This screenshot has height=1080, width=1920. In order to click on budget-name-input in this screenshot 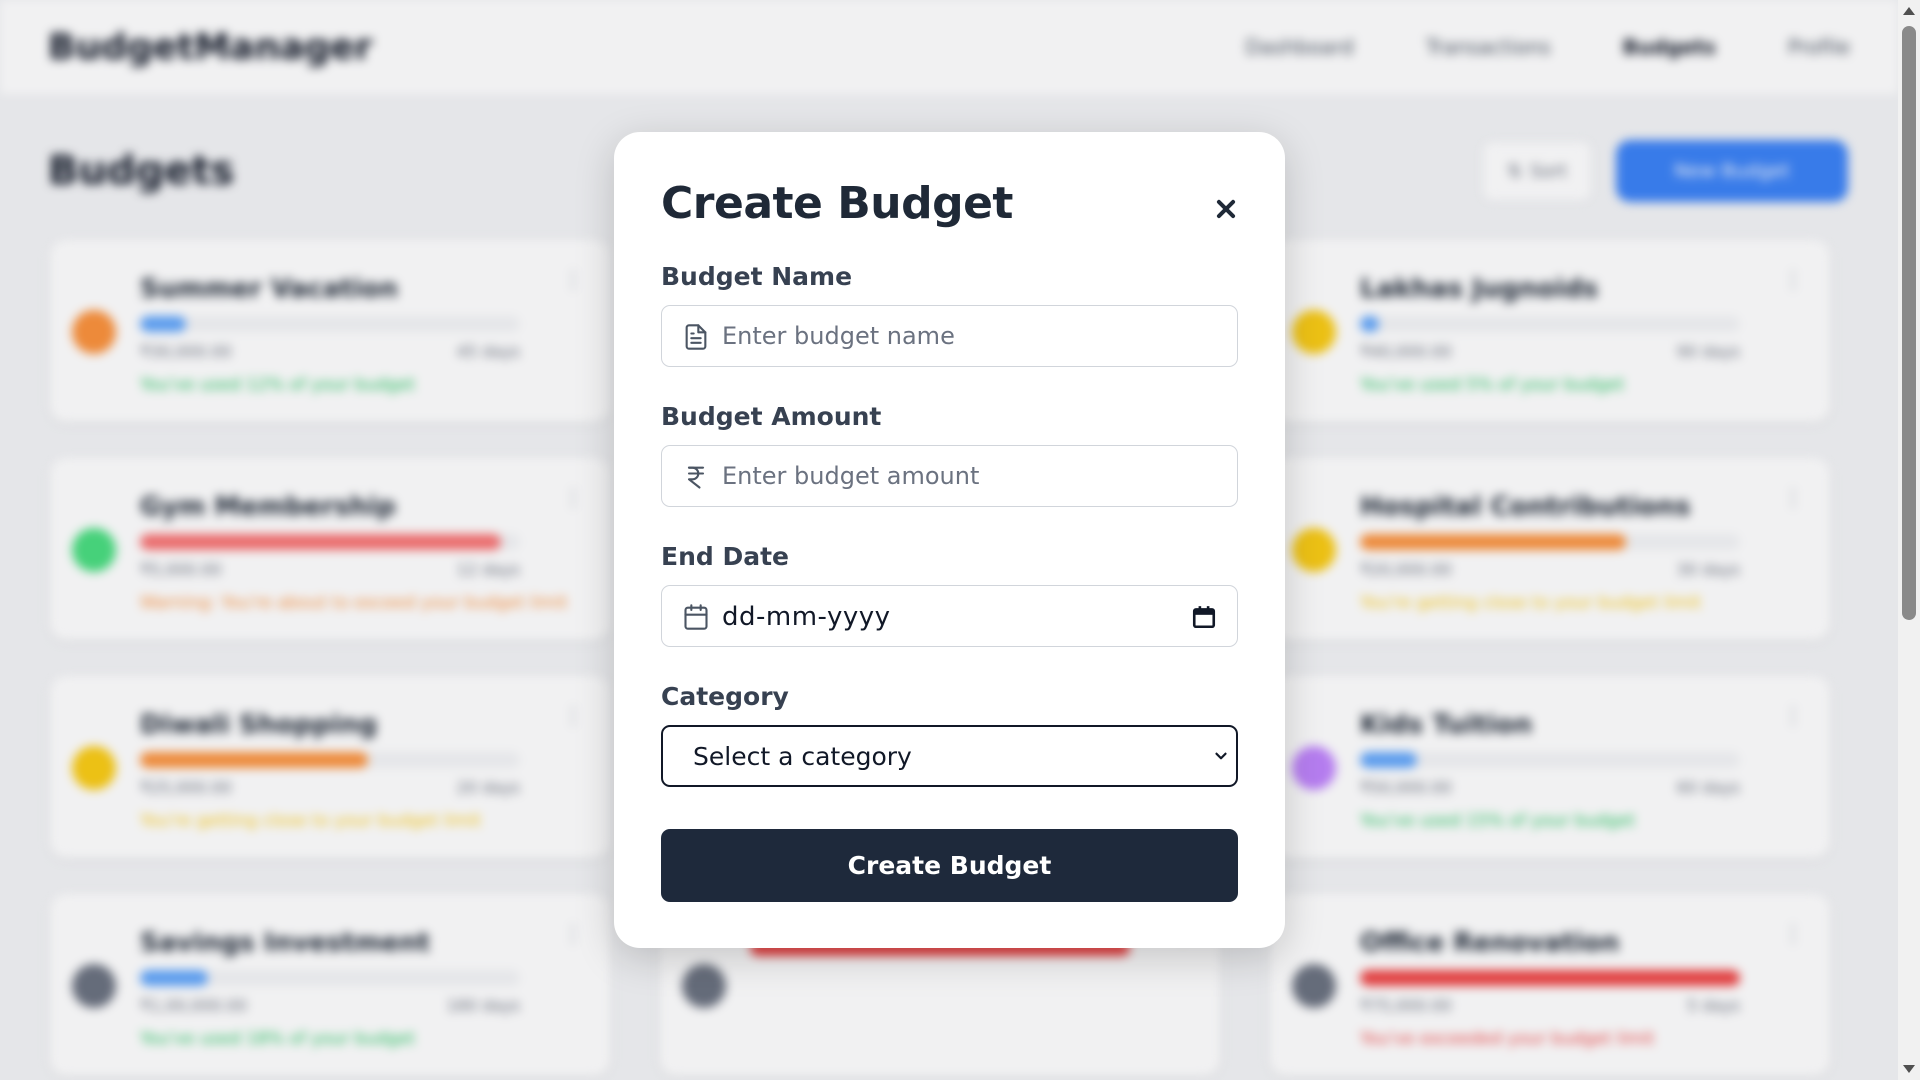, I will do `click(949, 336)`.